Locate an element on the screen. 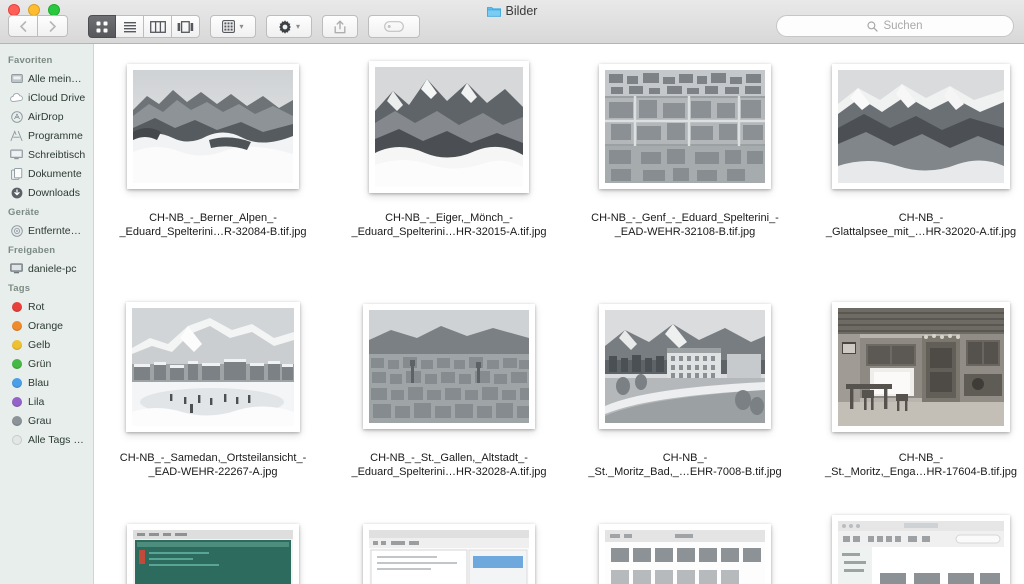  view-mode-segmented-control is located at coordinates (144, 26).